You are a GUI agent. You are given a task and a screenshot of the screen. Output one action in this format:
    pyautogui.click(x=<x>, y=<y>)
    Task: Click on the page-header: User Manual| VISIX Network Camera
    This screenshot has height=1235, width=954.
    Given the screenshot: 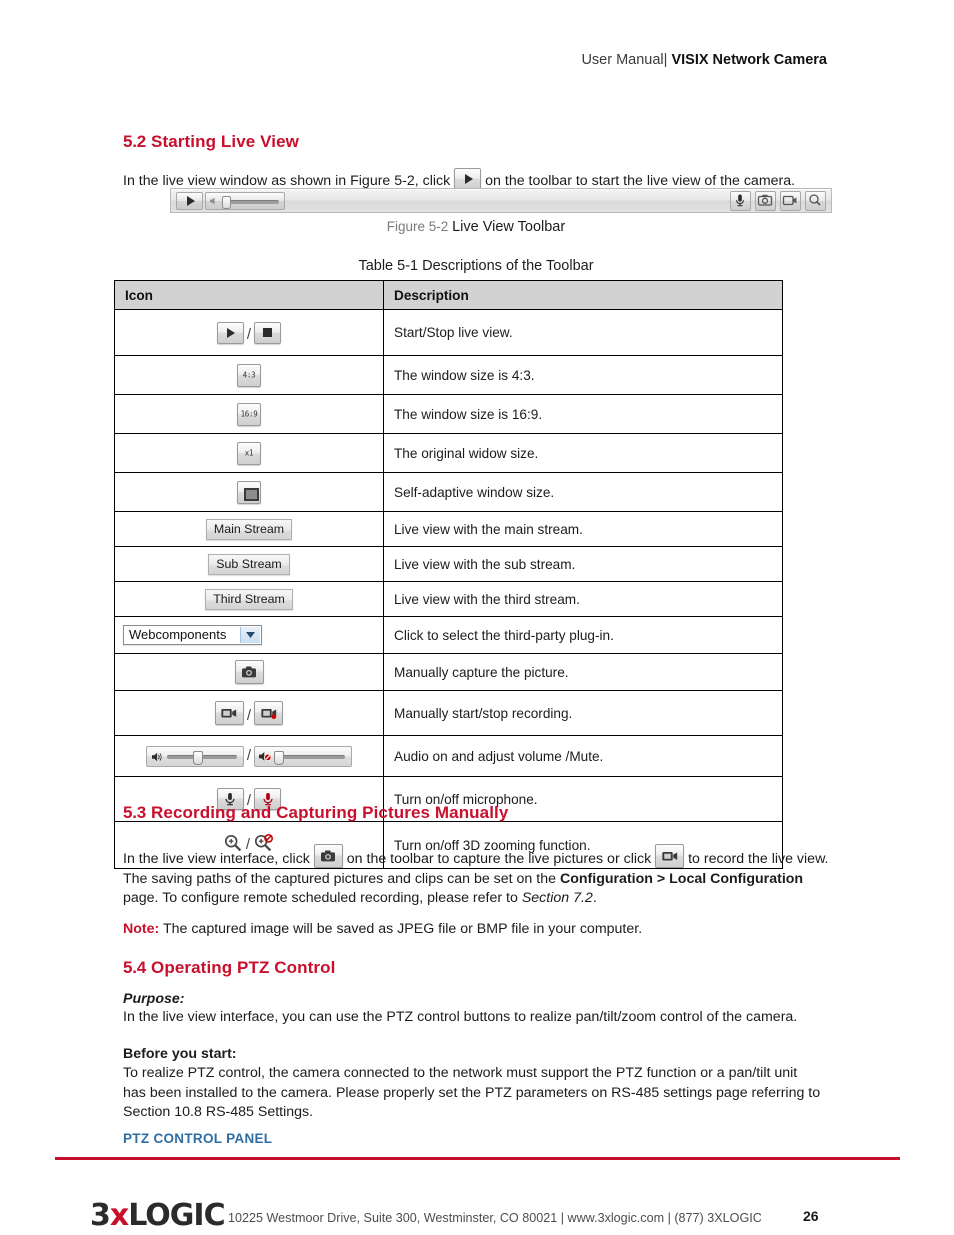 What is the action you would take?
    pyautogui.click(x=704, y=60)
    